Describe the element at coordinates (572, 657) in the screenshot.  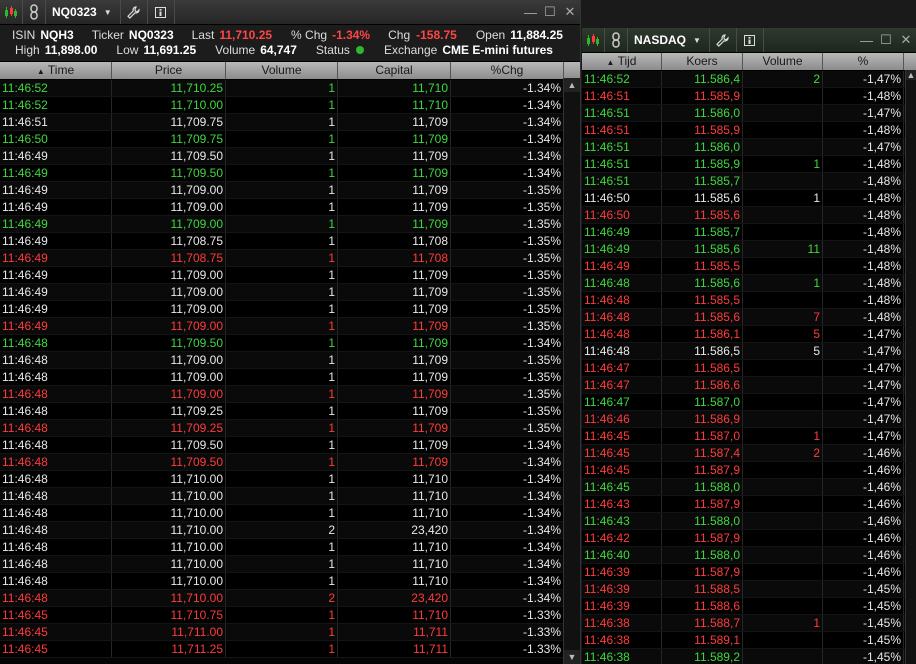
I see `scroll-down-icon: ▼` at that location.